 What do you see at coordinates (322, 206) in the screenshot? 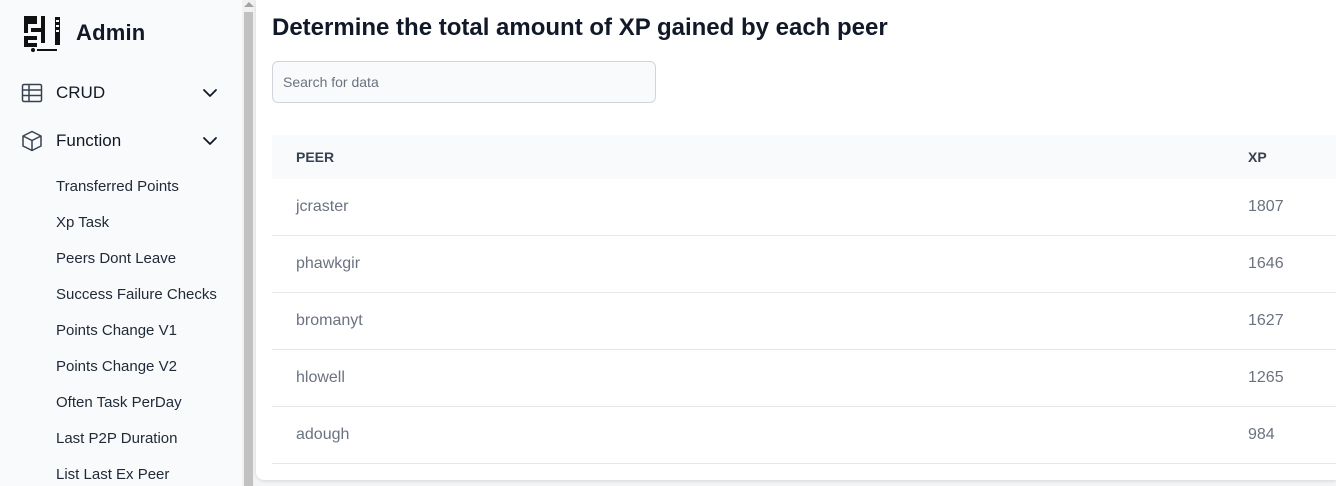
I see `peer-cell: jcraster` at bounding box center [322, 206].